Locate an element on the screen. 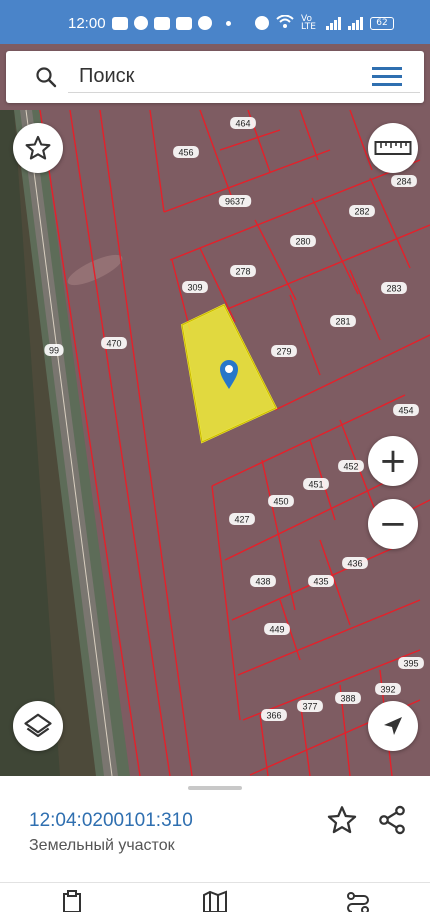  parcel-number-label: 450 is located at coordinates (280, 502).